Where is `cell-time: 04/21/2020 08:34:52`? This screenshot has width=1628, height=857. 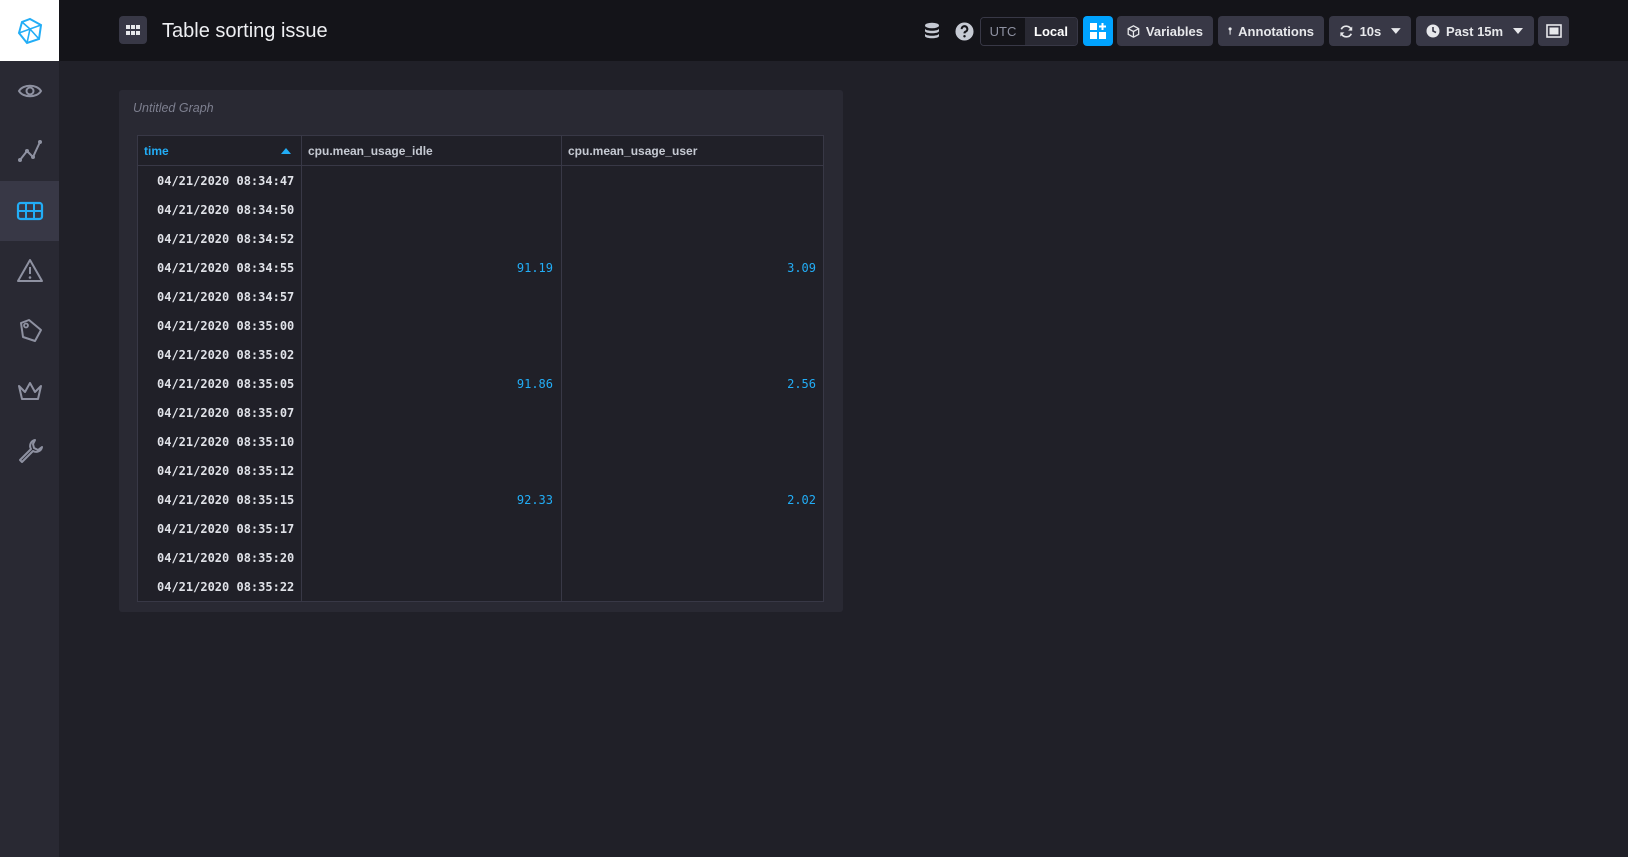
cell-time: 04/21/2020 08:34:52 is located at coordinates (220, 239).